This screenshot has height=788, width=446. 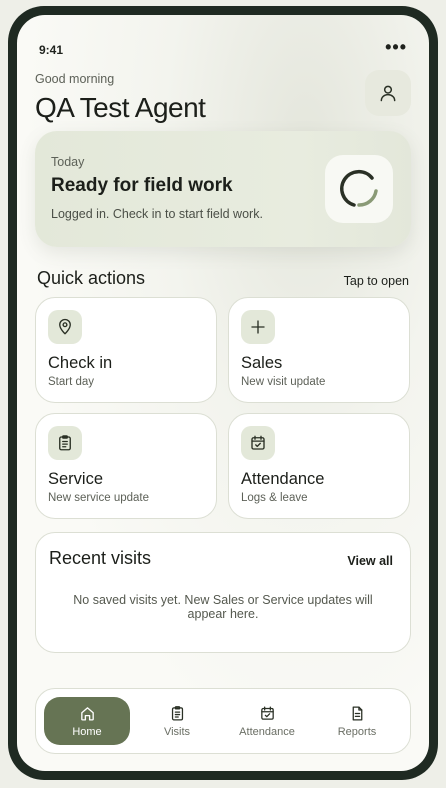 I want to click on quick-actions-hint: Tap to open, so click(x=376, y=281).